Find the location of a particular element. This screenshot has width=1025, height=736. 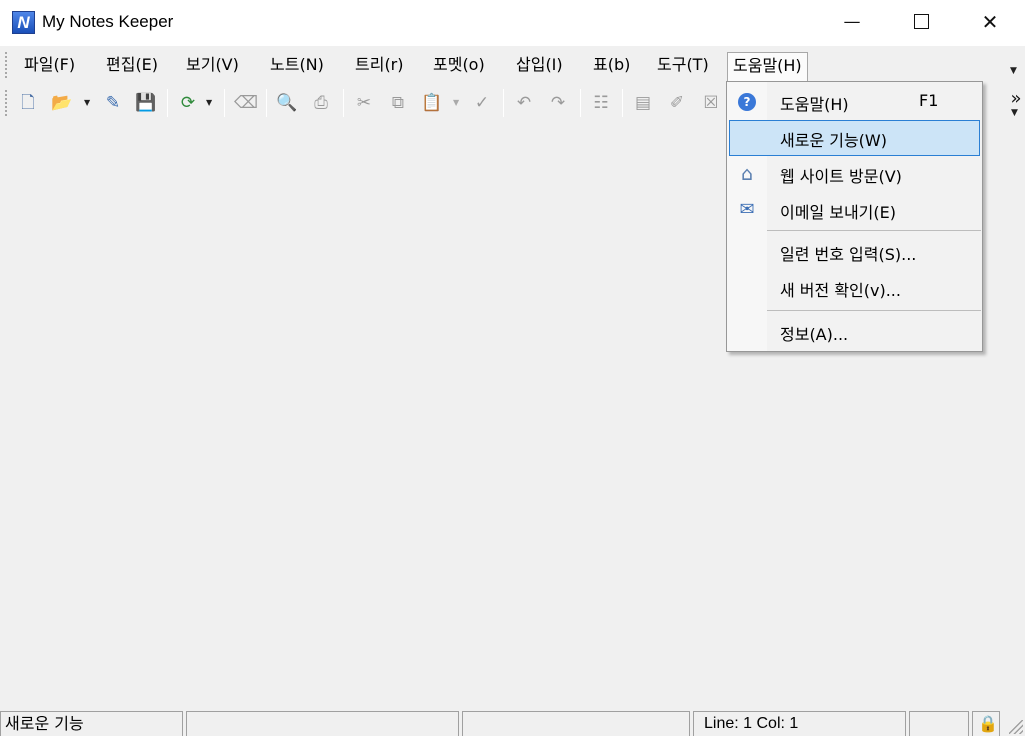

menu-item-visit-website: ⌂ 웹 사이트 방문(V) is located at coordinates (854, 174).